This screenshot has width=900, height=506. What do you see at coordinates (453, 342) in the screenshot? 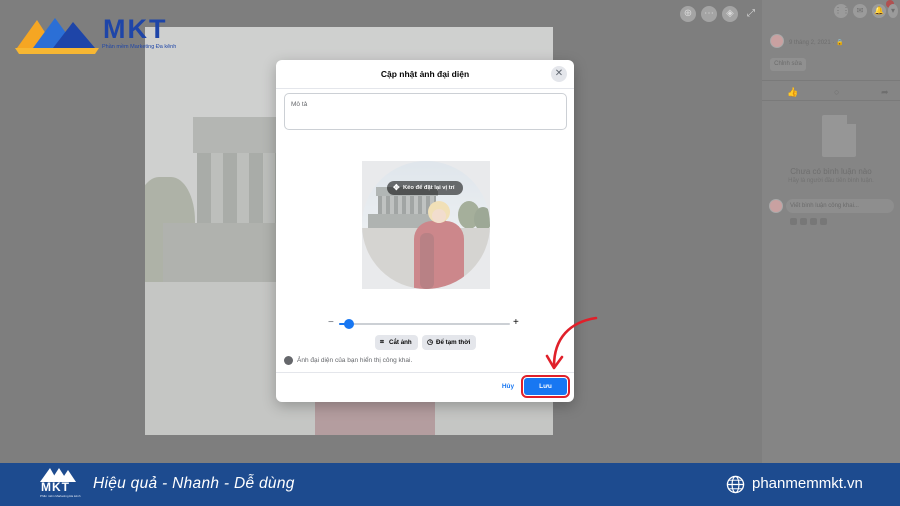
I see `temporary-button-label: Để tạm thời` at bounding box center [453, 342].